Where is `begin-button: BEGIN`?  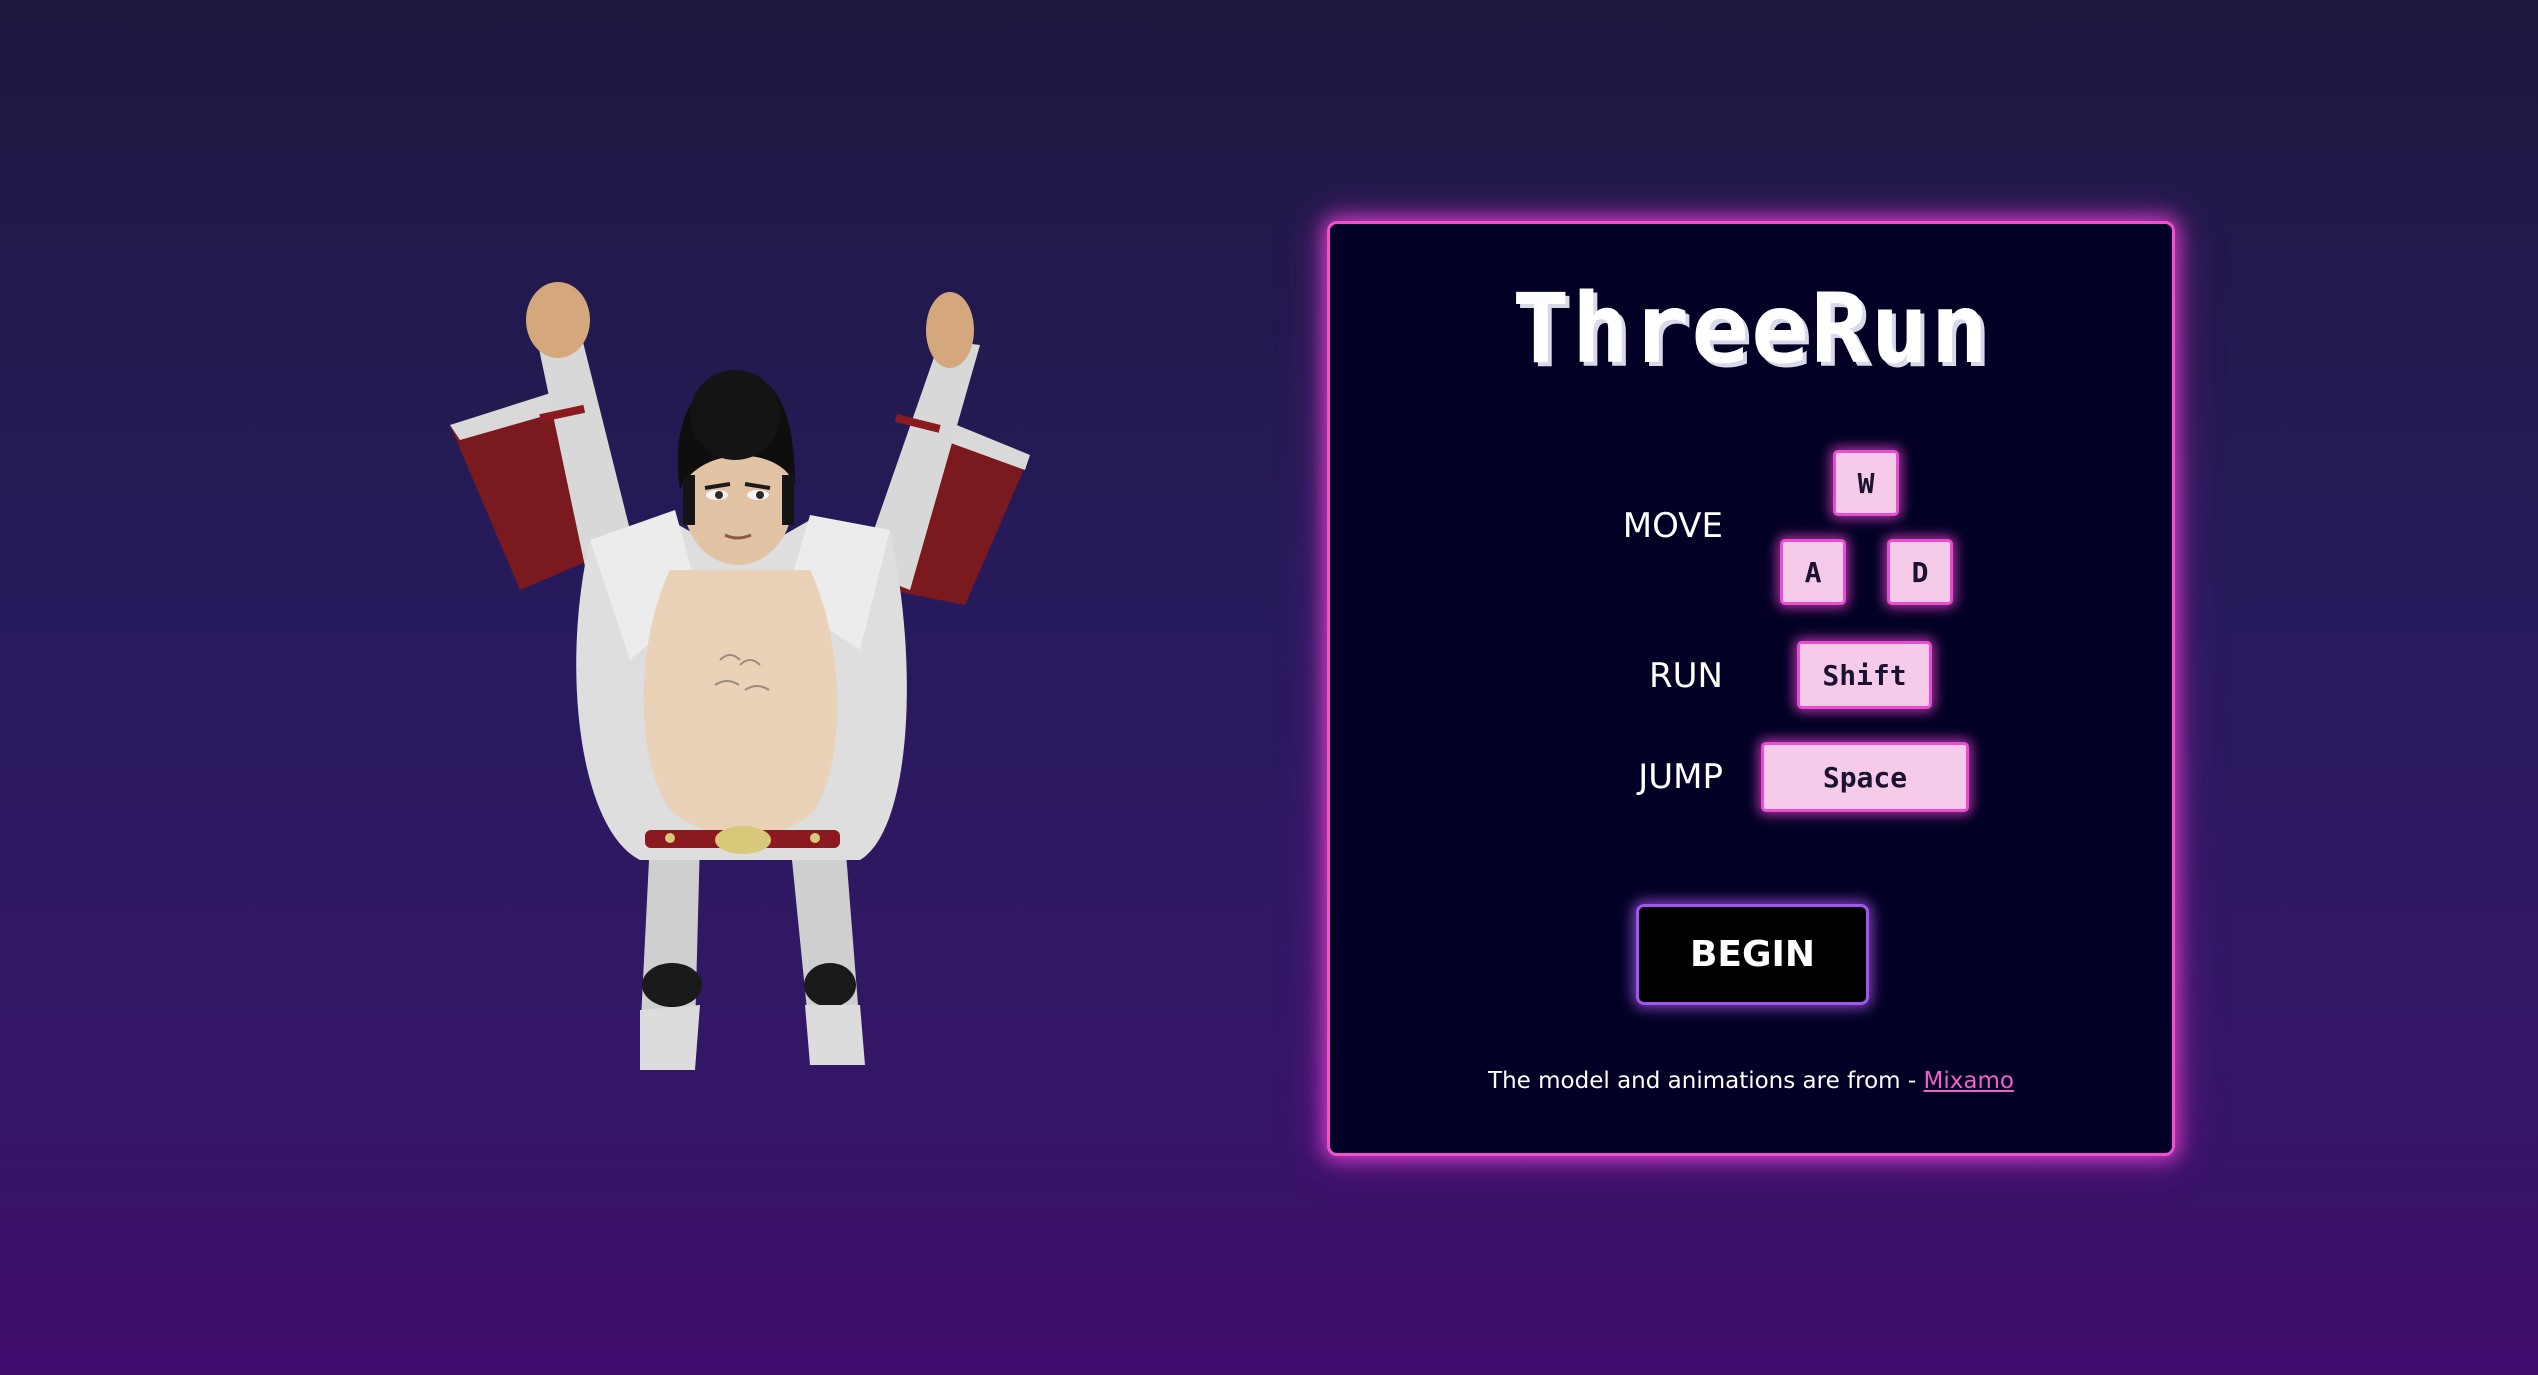
begin-button: BEGIN is located at coordinates (1752, 954).